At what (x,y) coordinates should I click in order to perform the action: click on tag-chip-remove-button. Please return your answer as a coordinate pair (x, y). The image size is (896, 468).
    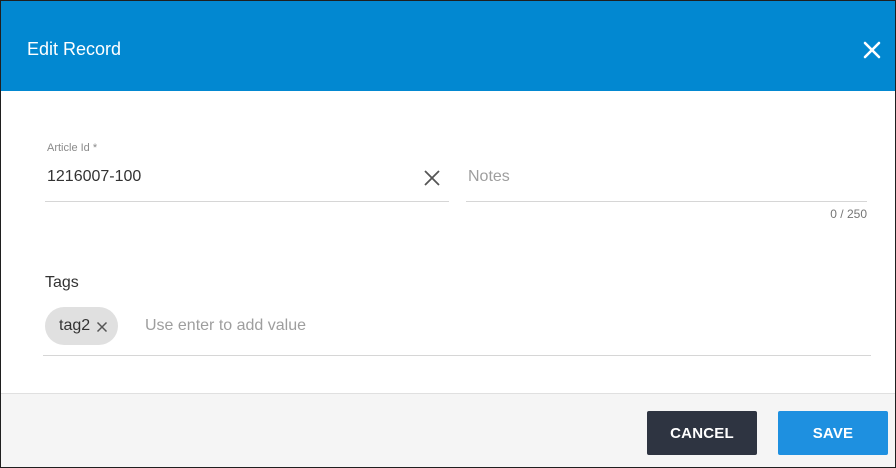
    Looking at the image, I should click on (102, 326).